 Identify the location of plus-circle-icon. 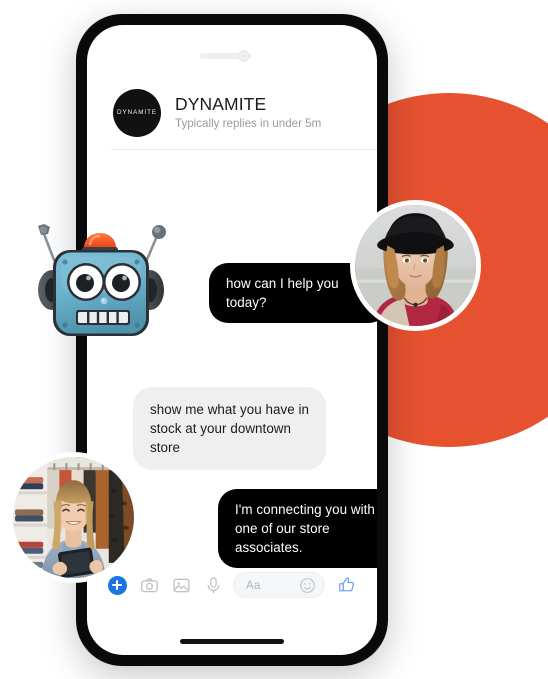
(117, 585).